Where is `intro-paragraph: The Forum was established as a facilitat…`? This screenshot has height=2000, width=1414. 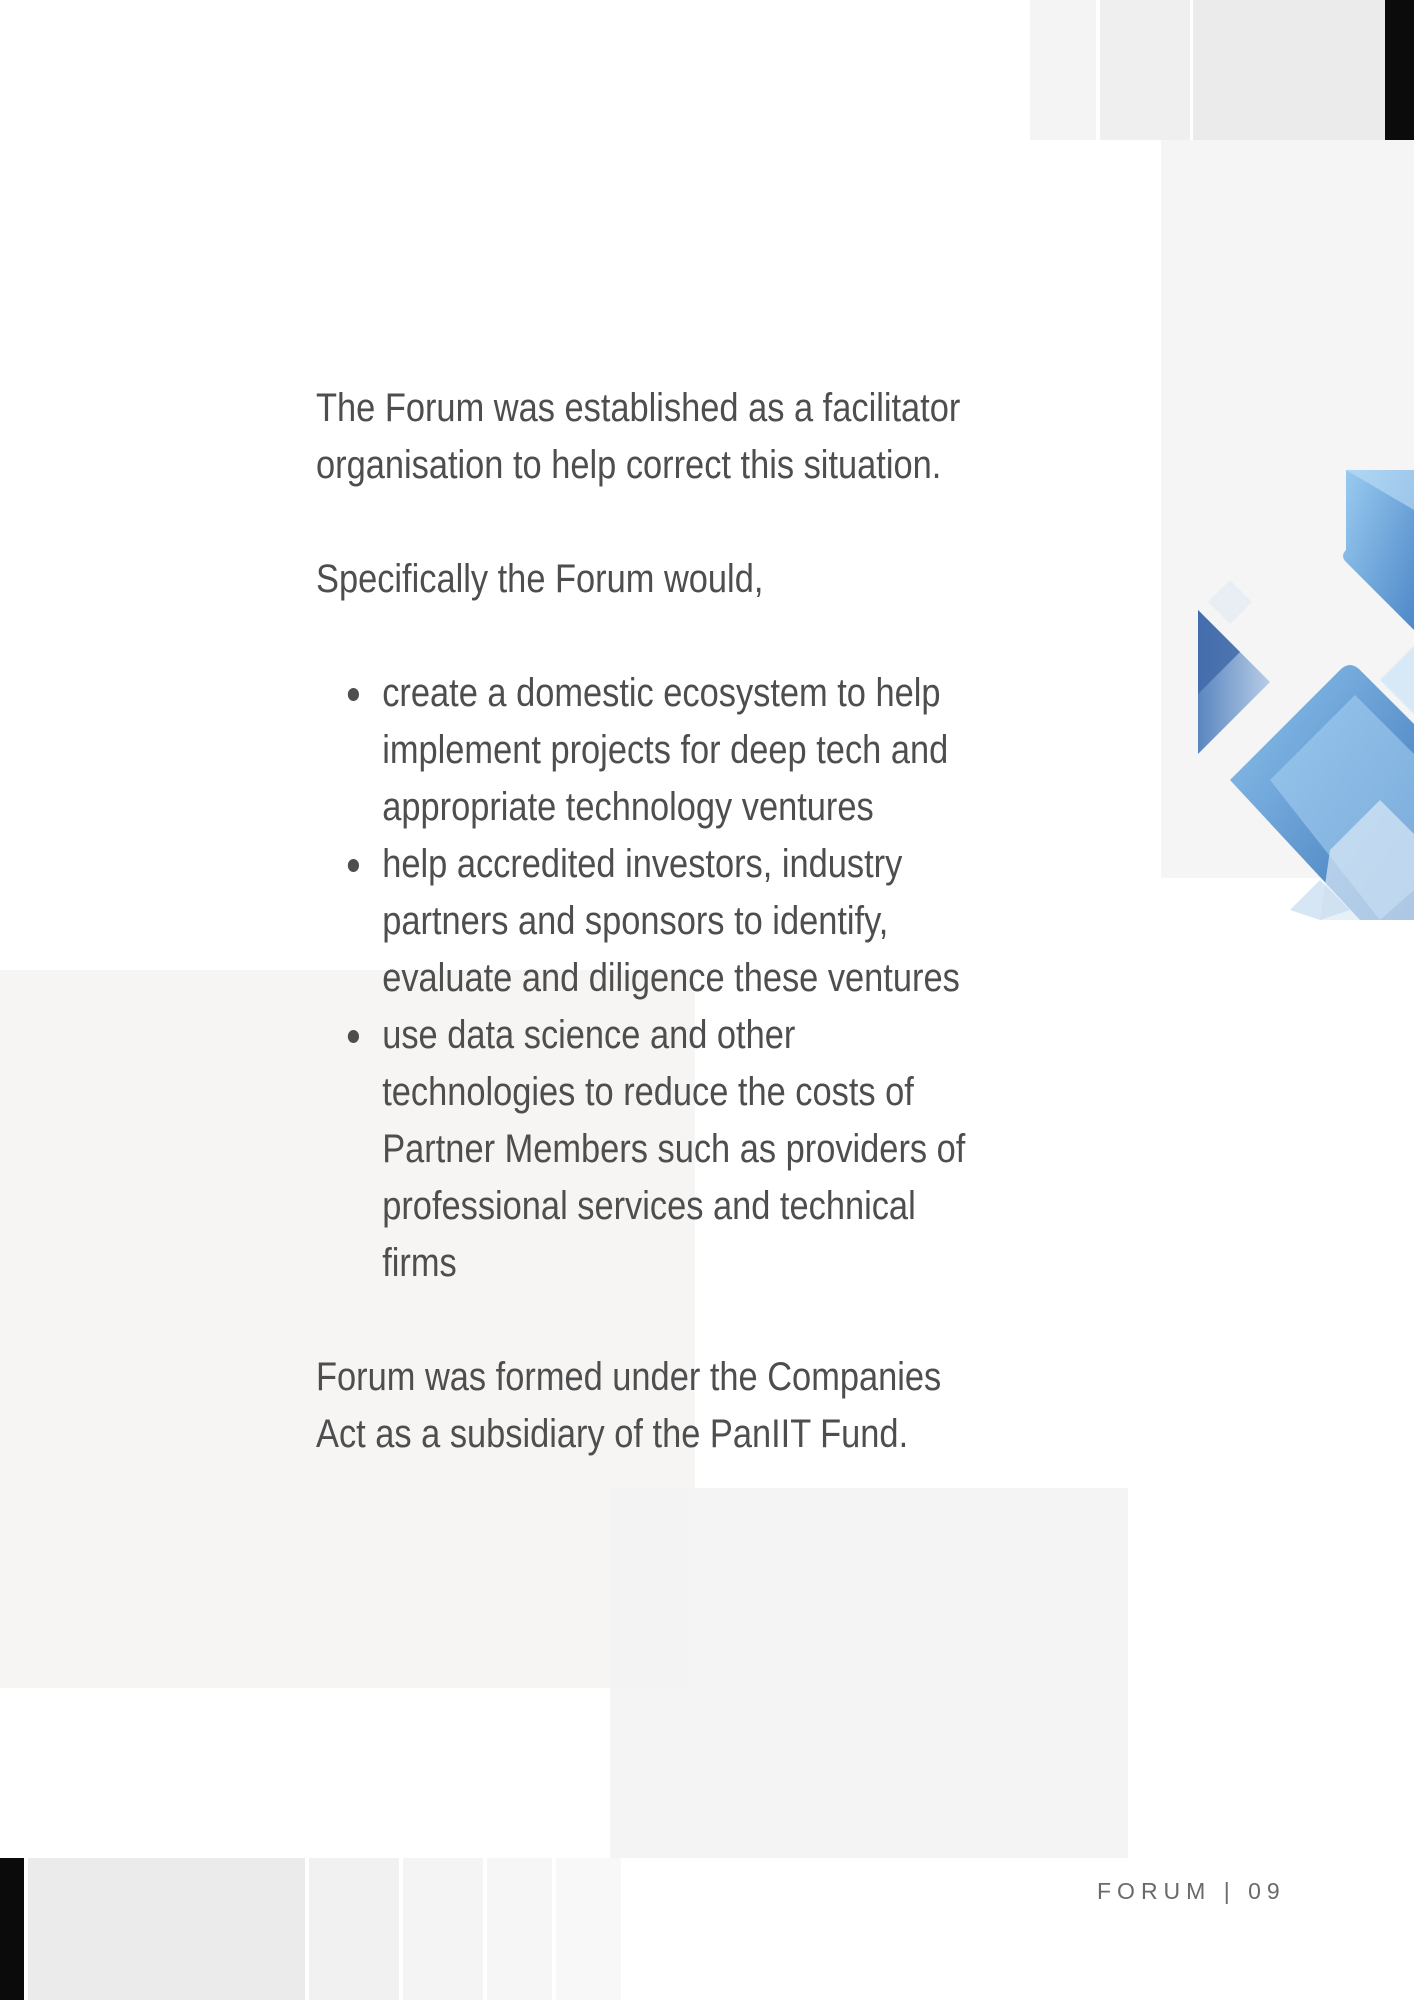 intro-paragraph: The Forum was established as a facilitat… is located at coordinates (638, 436).